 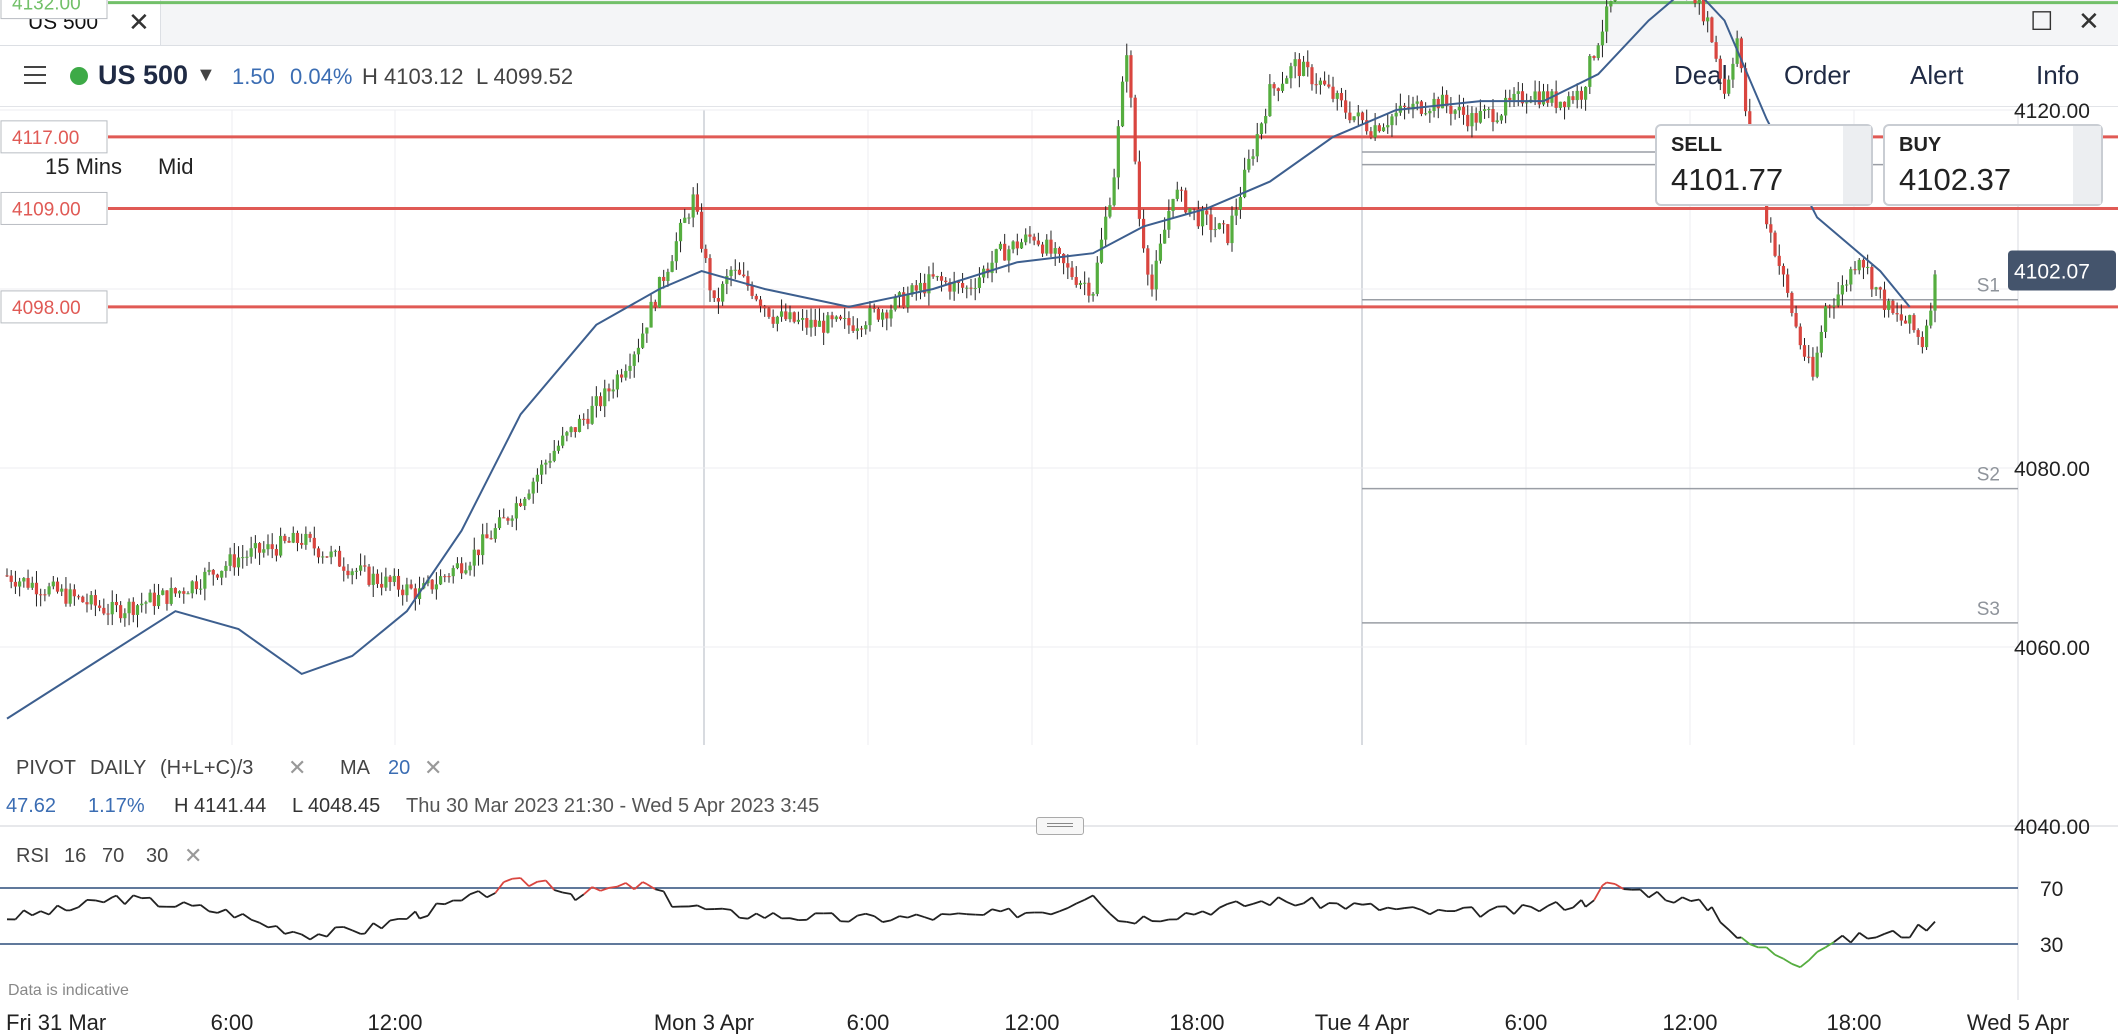 What do you see at coordinates (1764, 165) in the screenshot?
I see `sell-button: SELL 4101.77` at bounding box center [1764, 165].